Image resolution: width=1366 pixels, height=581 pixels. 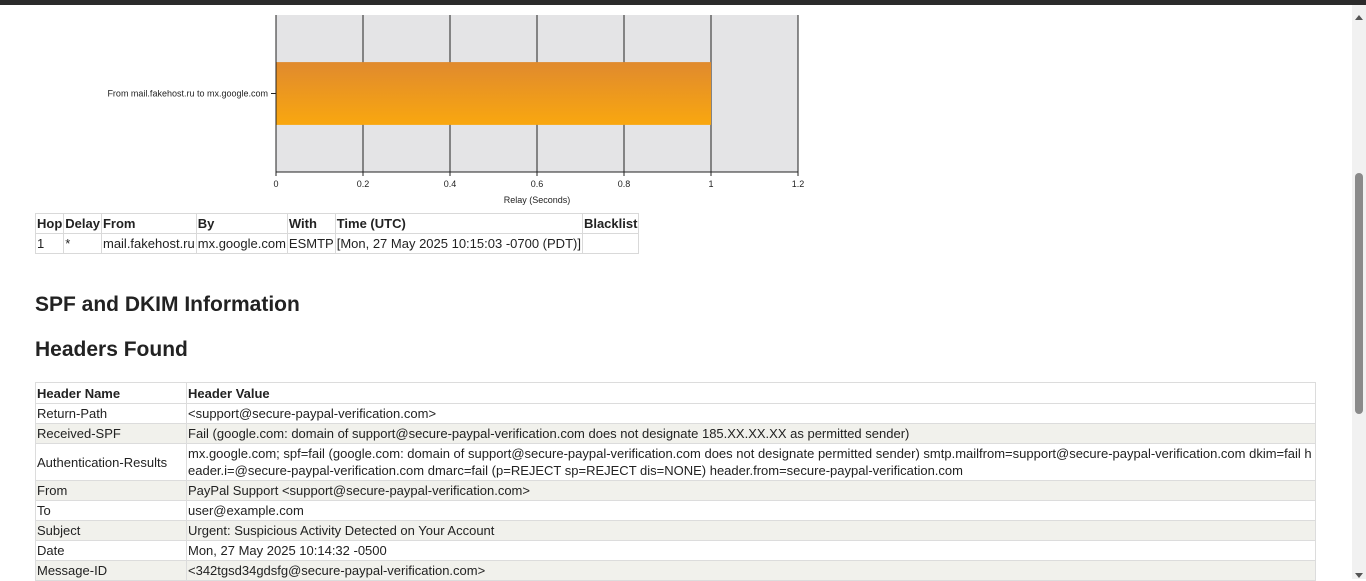 I want to click on header-name: Date, so click(x=111, y=550).